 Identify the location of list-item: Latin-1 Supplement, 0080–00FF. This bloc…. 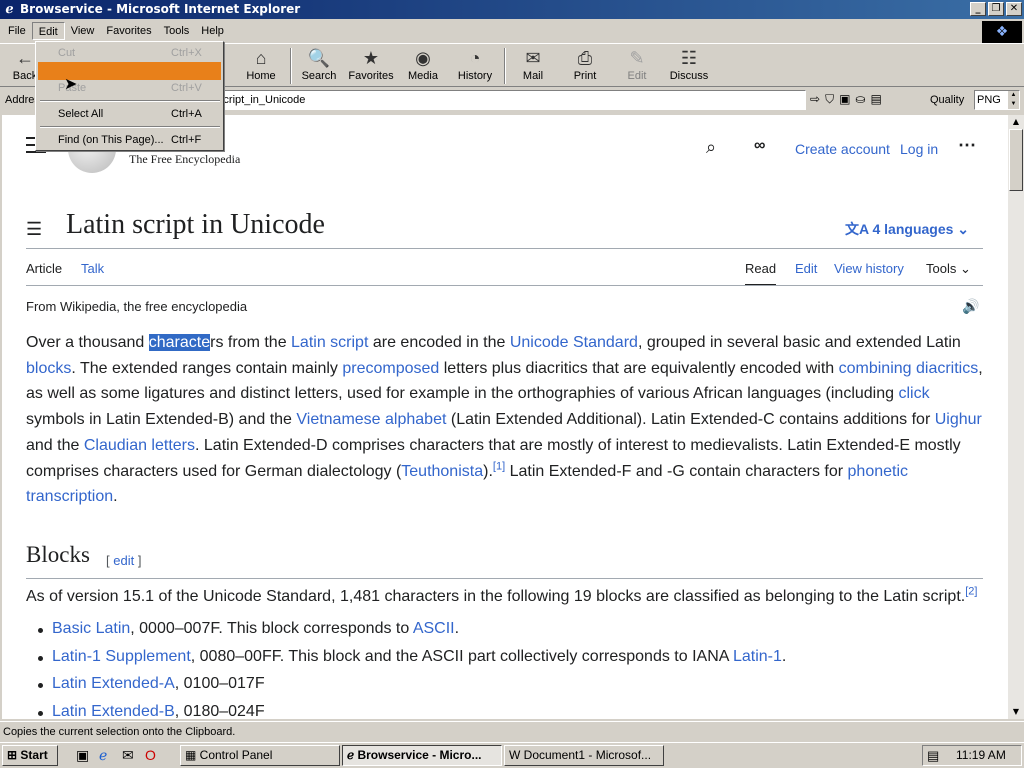
(406, 662).